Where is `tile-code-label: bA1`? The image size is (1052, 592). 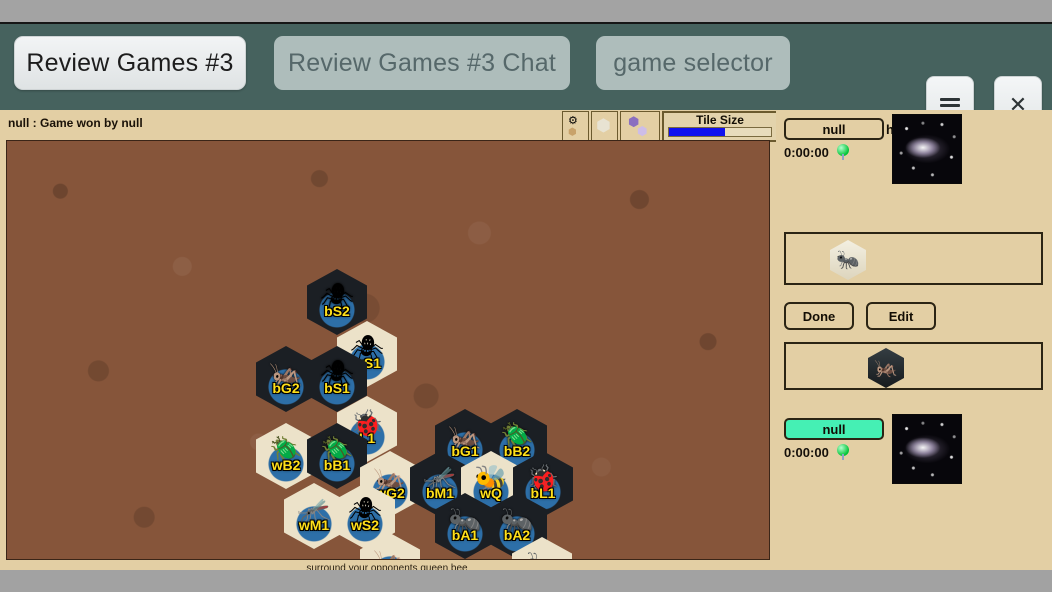
tile-code-label: bA1 is located at coordinates (465, 535).